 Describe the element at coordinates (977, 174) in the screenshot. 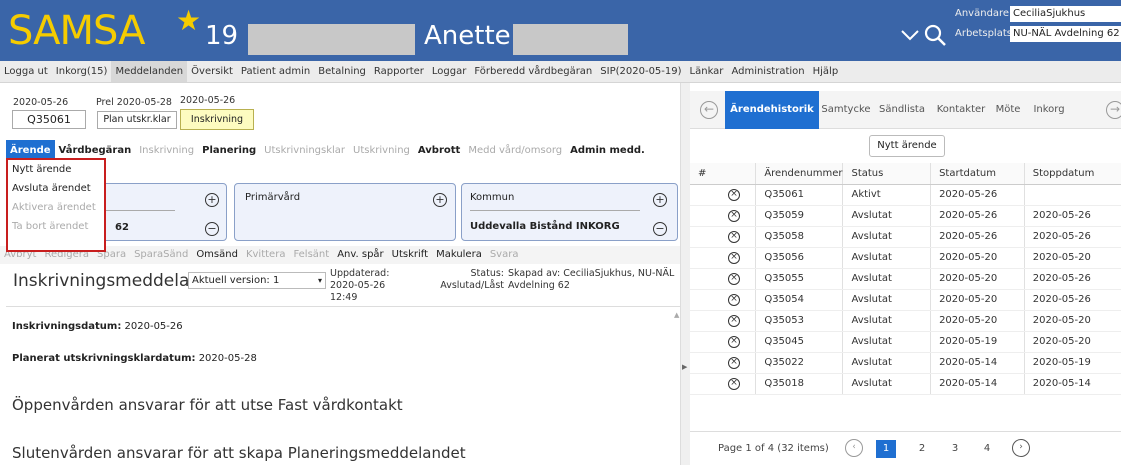

I see `column-header: Startdatum` at that location.